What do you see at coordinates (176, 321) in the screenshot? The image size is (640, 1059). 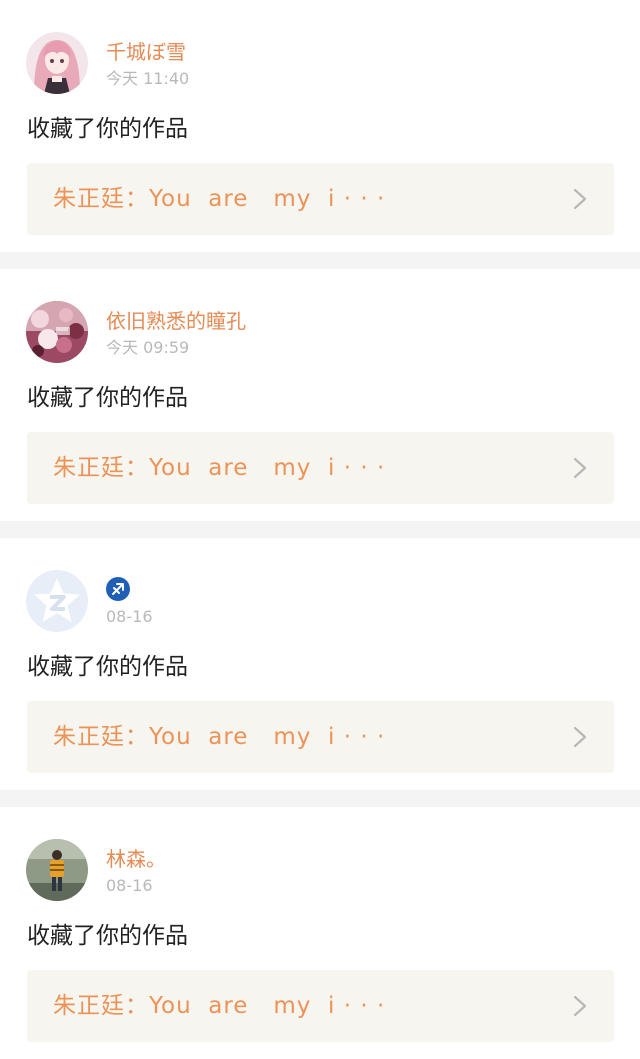 I see `username: 依旧熟悉的瞳孔` at bounding box center [176, 321].